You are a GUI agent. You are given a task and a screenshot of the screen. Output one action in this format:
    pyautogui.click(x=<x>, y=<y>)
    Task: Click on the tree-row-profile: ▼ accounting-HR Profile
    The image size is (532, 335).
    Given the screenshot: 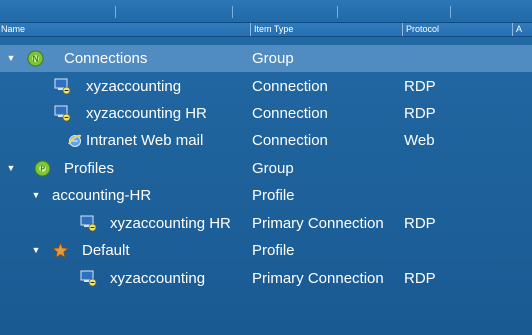 What is the action you would take?
    pyautogui.click(x=266, y=195)
    